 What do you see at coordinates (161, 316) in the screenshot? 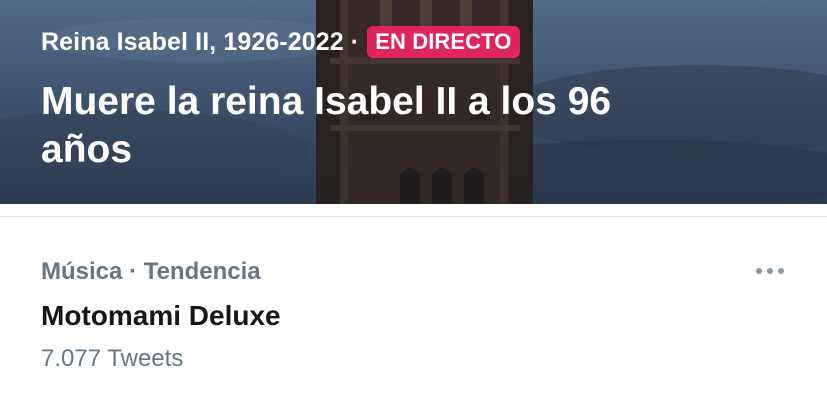
I see `trend-title: Motomami Deluxe` at bounding box center [161, 316].